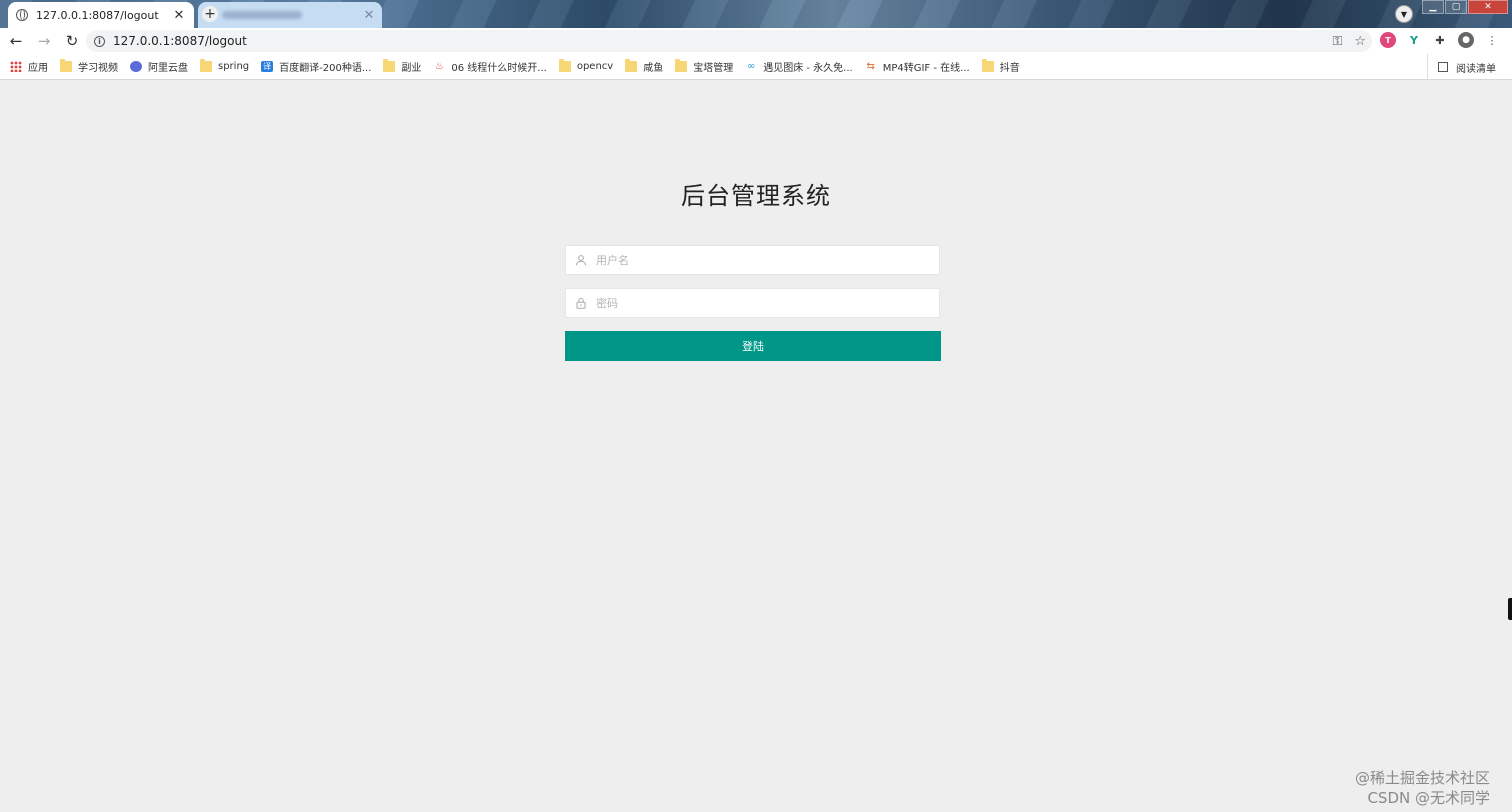 The width and height of the screenshot is (1512, 812). Describe the element at coordinates (224, 65) in the screenshot. I see `bookmark-item: spring` at that location.